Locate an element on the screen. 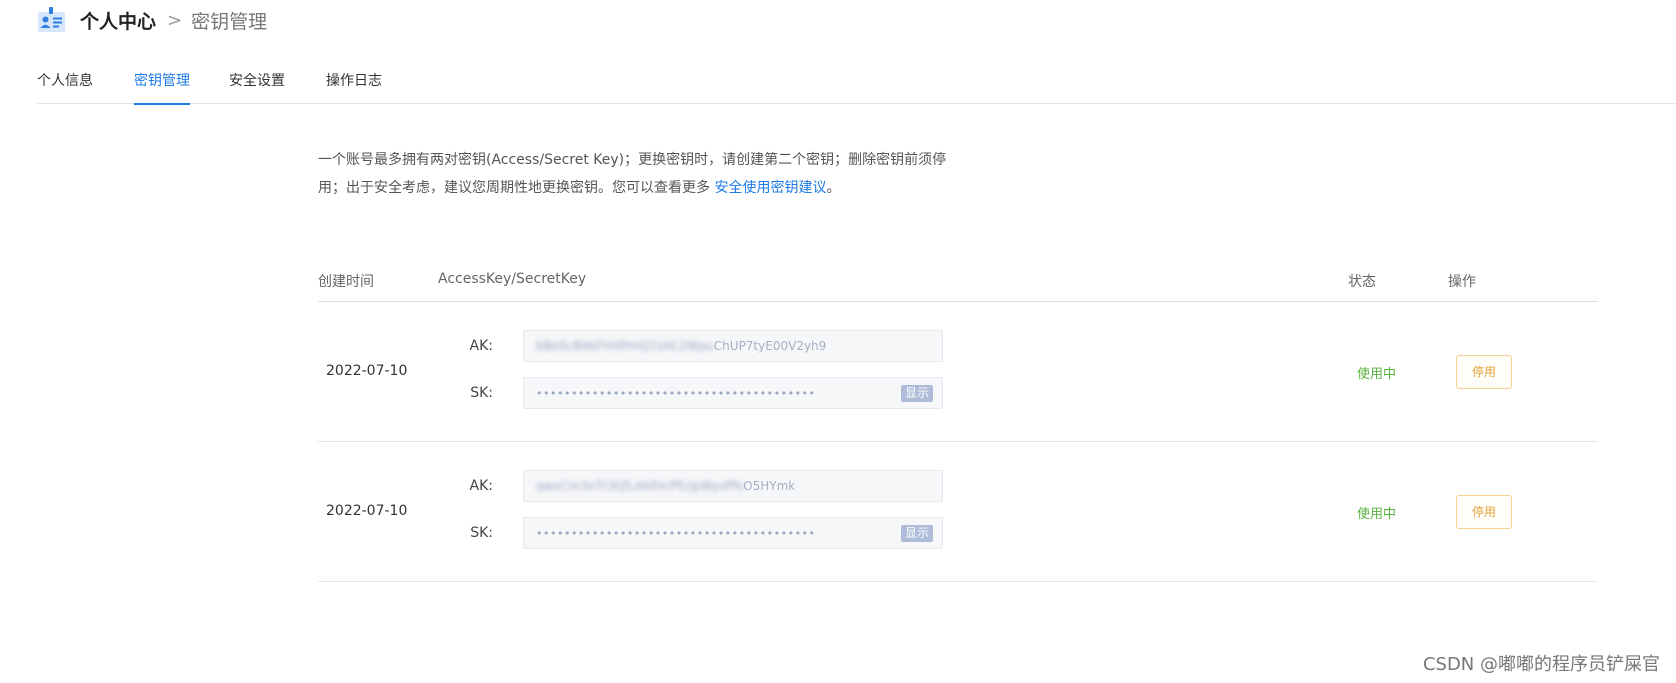 The height and width of the screenshot is (683, 1676). page-header: 个人中心 > 密钥管理 is located at coordinates (152, 20).